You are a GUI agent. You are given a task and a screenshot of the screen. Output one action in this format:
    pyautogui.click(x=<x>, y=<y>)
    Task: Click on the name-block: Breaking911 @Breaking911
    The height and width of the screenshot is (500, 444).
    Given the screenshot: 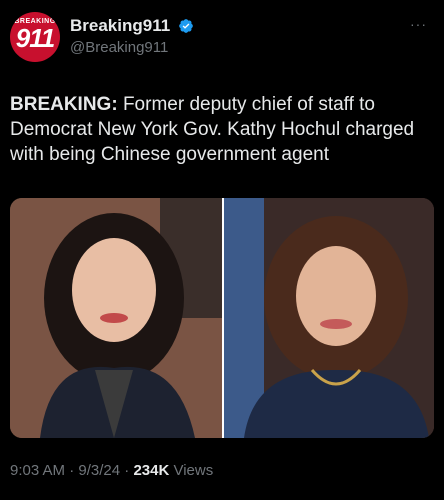 What is the action you would take?
    pyautogui.click(x=132, y=36)
    